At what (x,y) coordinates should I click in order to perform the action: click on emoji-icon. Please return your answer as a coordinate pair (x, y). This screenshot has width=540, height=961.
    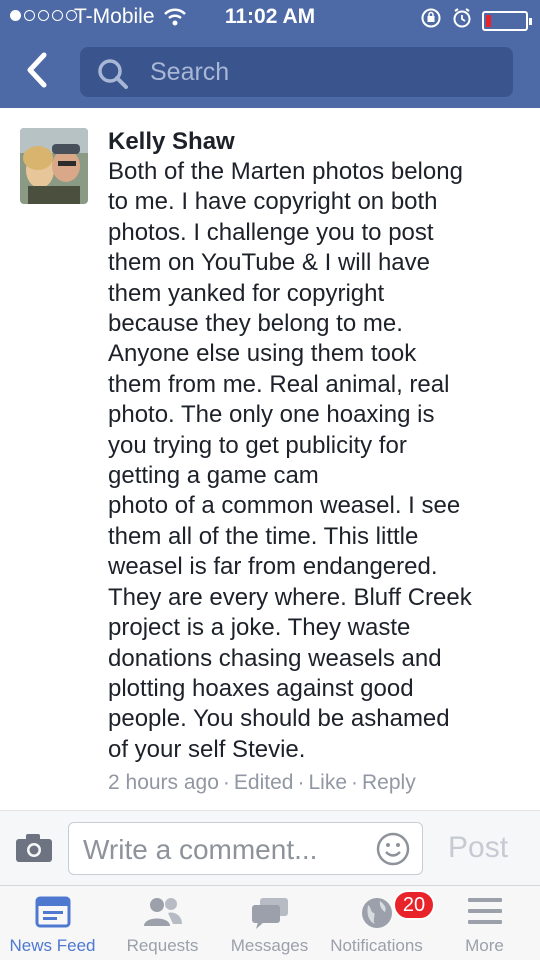
    Looking at the image, I should click on (393, 851).